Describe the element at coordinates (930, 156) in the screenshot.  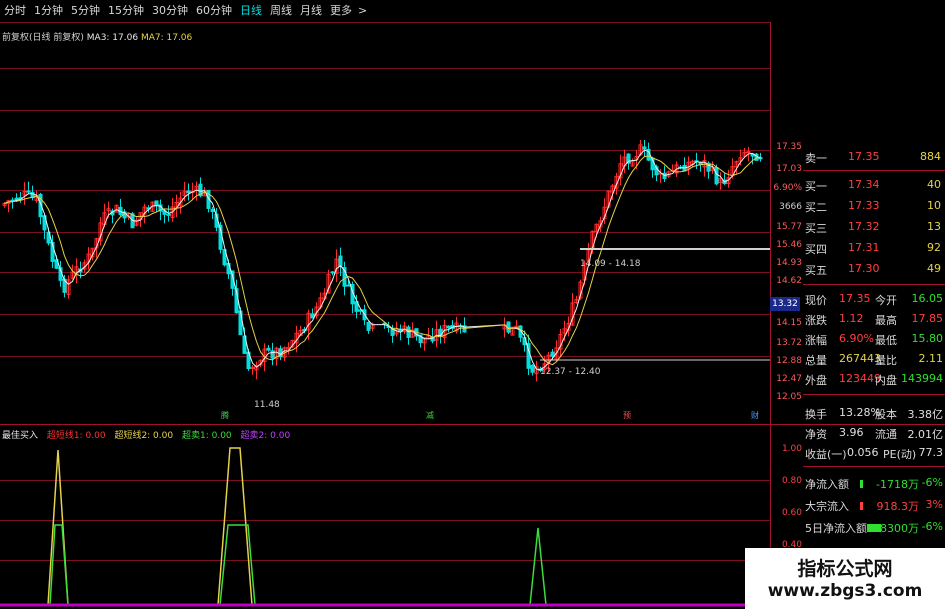
I see `orderbook-volume: 884` at that location.